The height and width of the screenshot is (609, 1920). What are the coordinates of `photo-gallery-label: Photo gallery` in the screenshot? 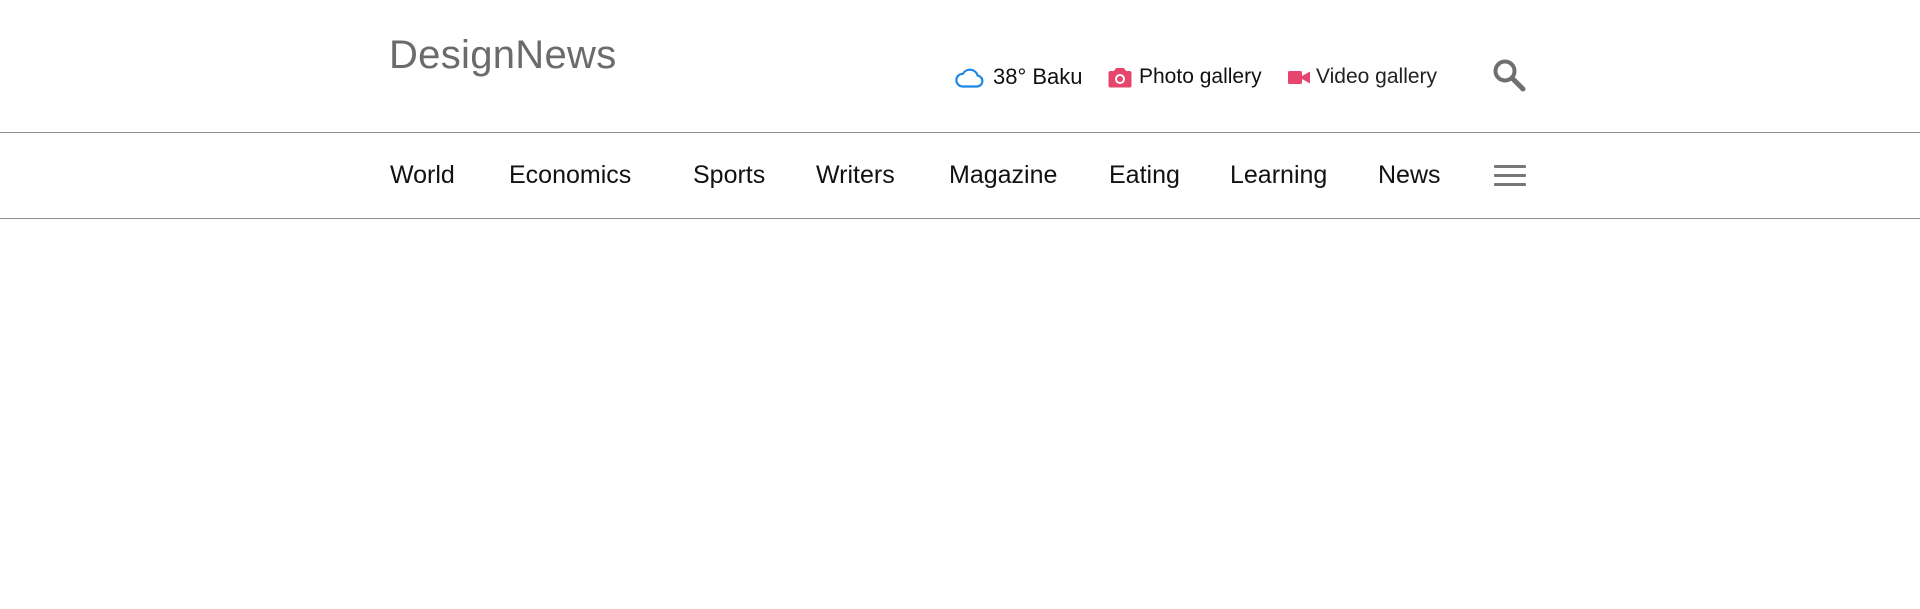 It's located at (1200, 76).